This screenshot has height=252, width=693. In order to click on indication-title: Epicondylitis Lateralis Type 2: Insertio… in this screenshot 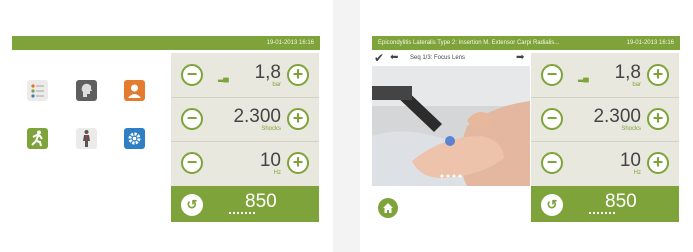, I will do `click(469, 43)`.